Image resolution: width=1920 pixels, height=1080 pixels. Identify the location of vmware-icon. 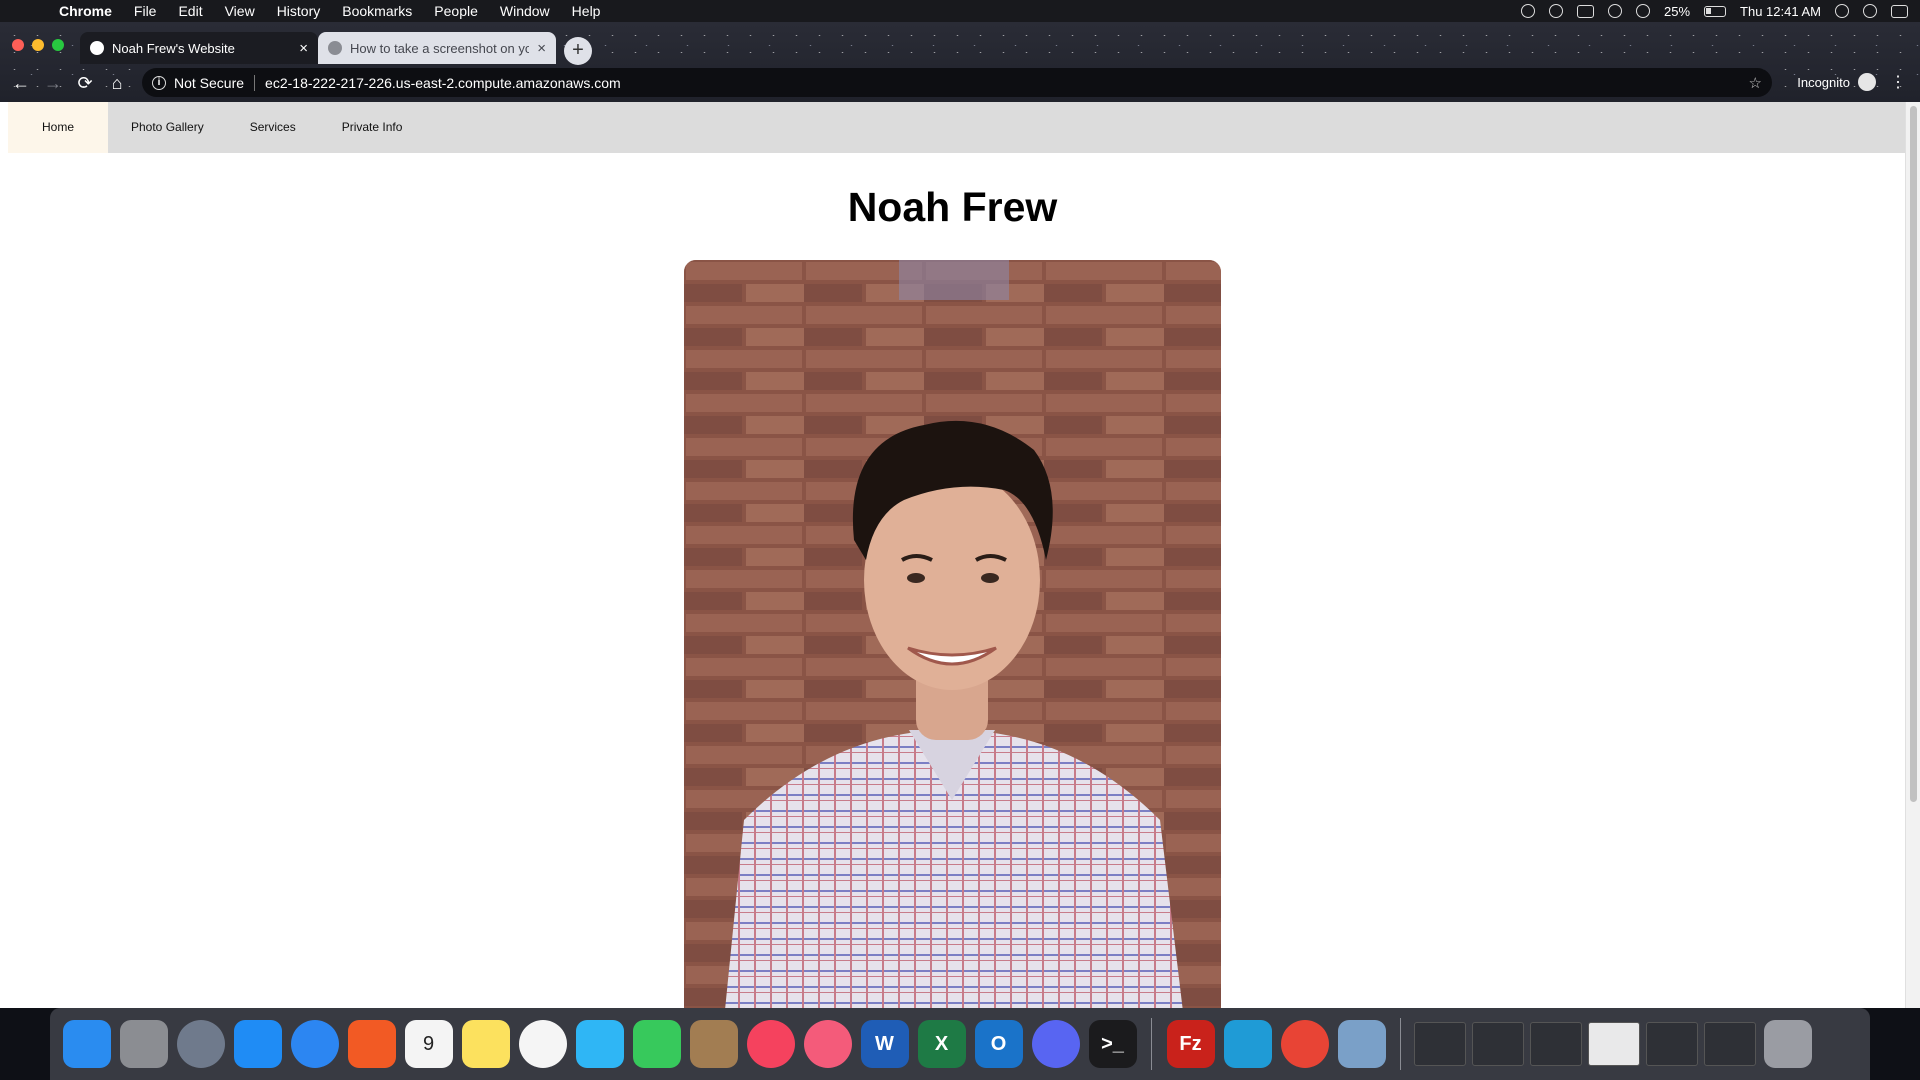
(1247, 1044).